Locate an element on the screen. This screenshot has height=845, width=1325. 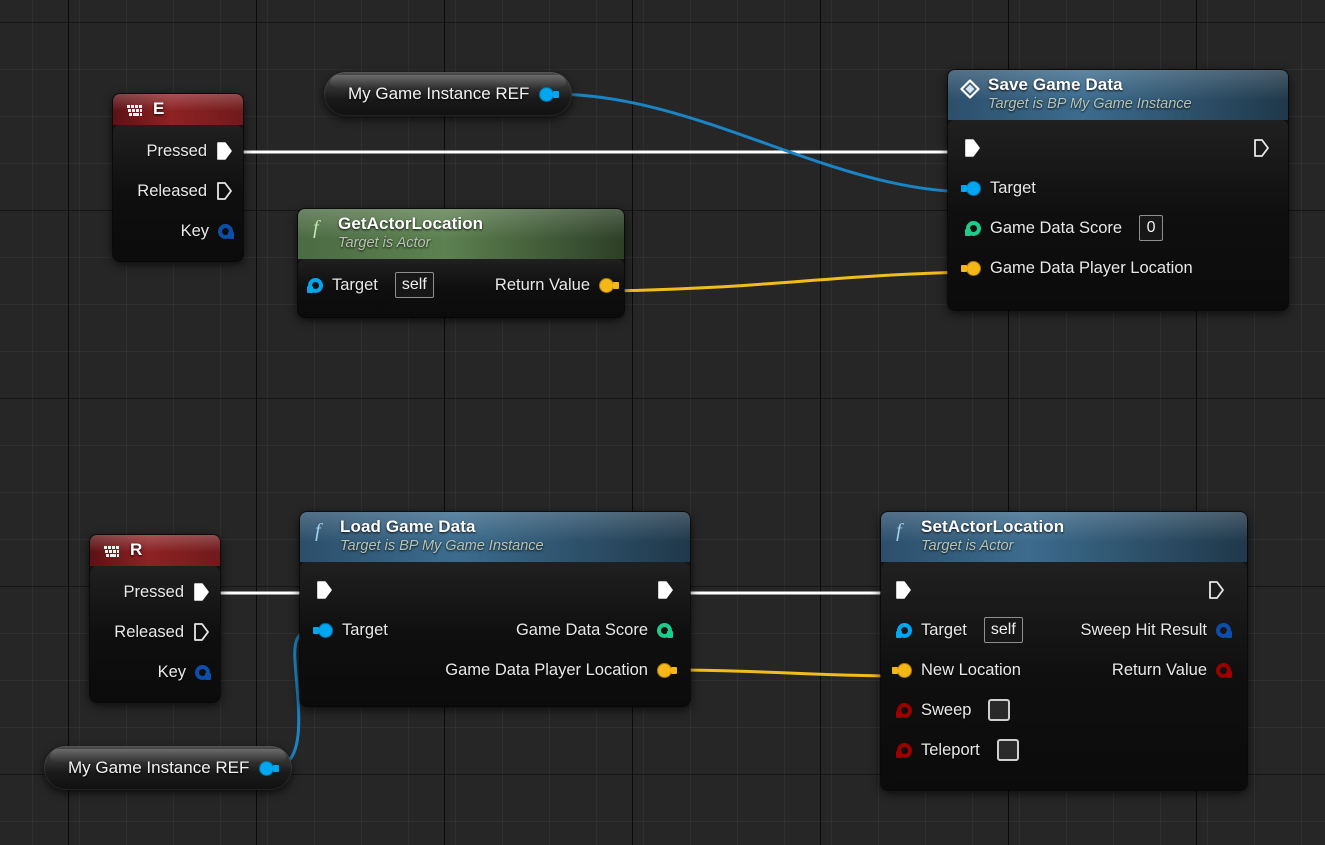
bool-pin-teleport-icon is located at coordinates (904, 750).